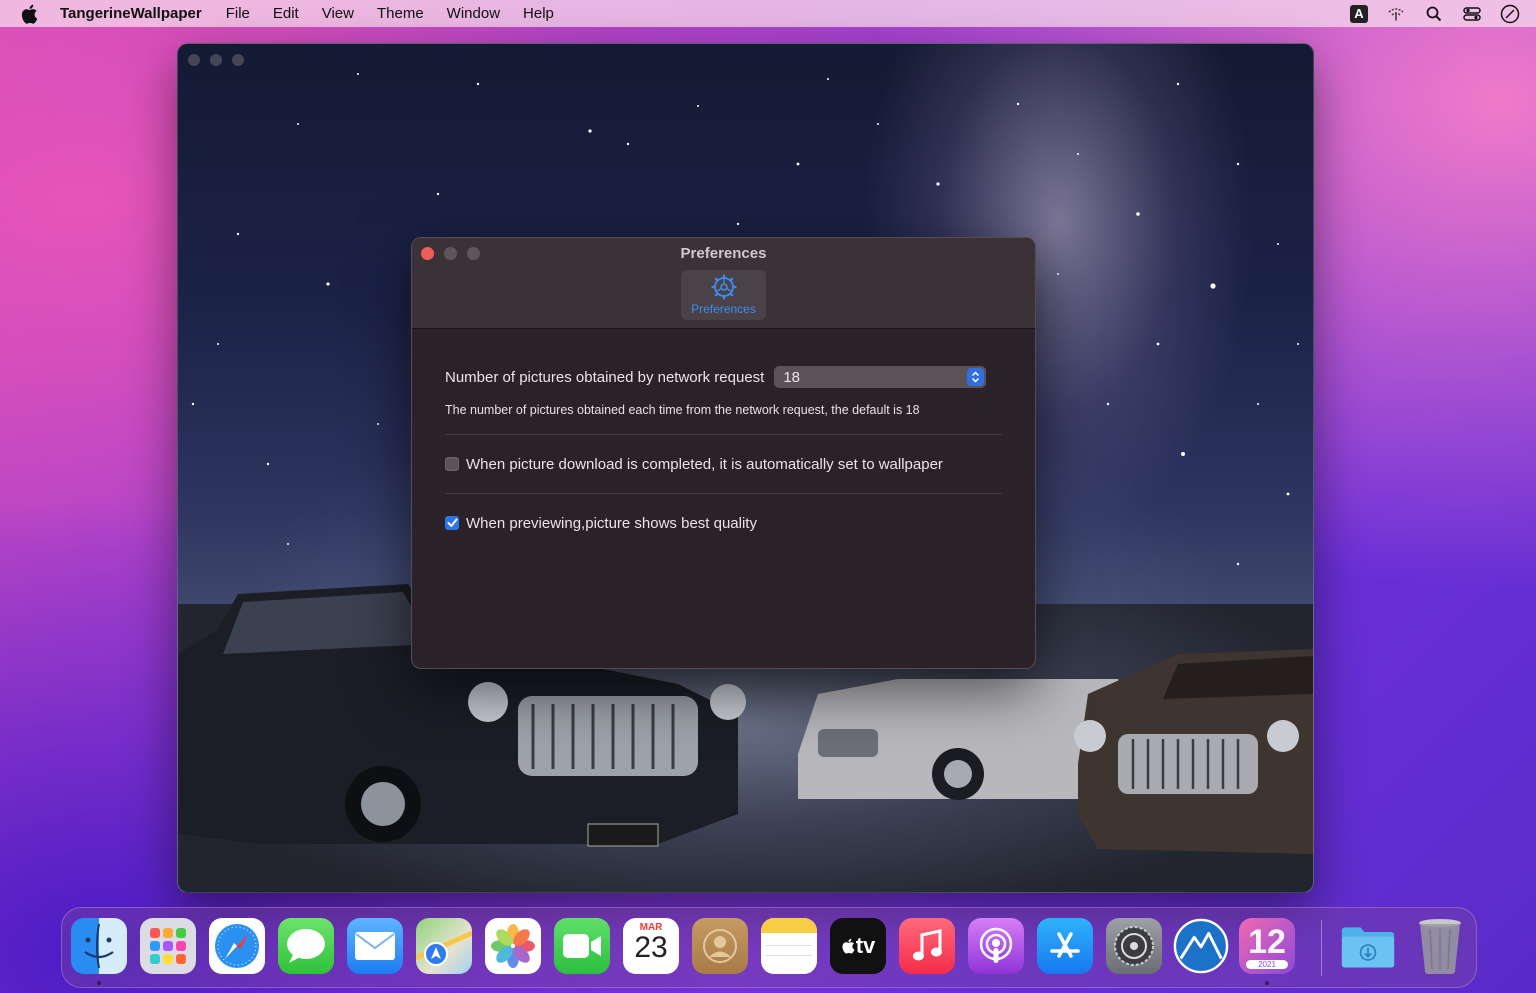  I want to click on main-close-button, so click(194, 60).